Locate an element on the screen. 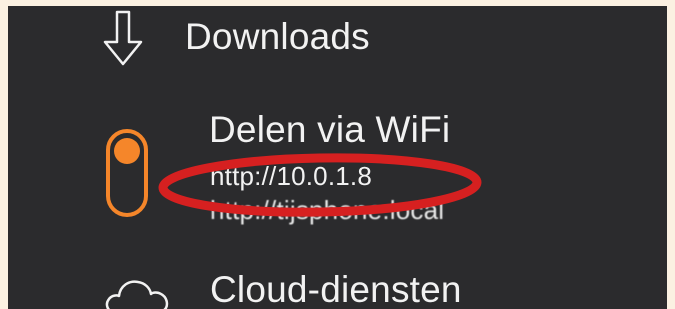 The height and width of the screenshot is (309, 675). toggle-switch-icon is located at coordinates (127, 173).